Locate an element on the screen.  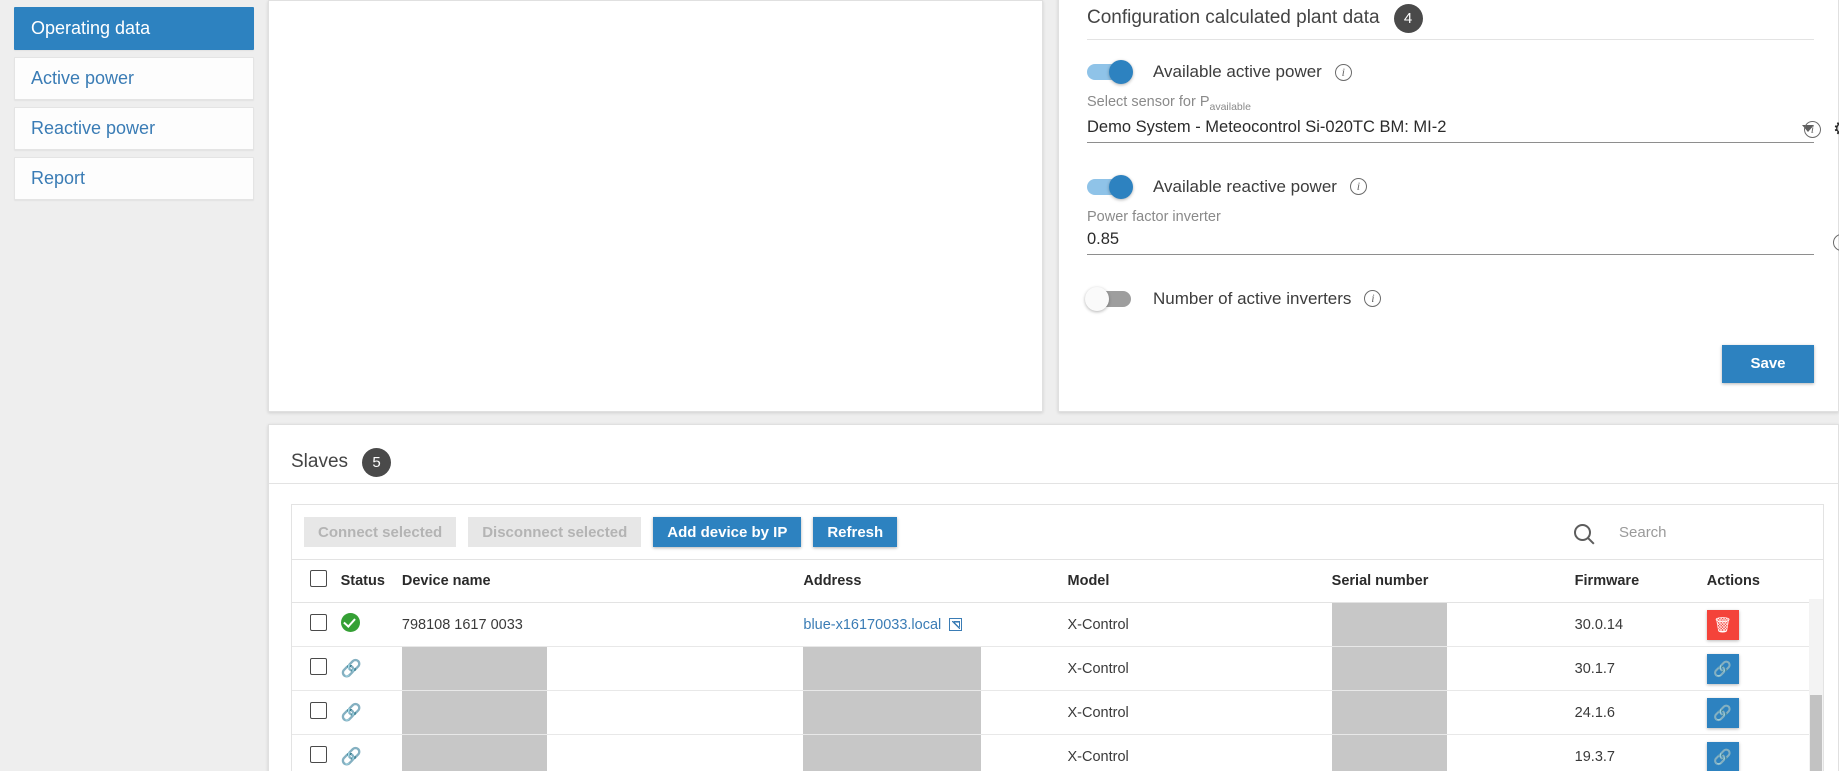
search-box is located at coordinates (1692, 532).